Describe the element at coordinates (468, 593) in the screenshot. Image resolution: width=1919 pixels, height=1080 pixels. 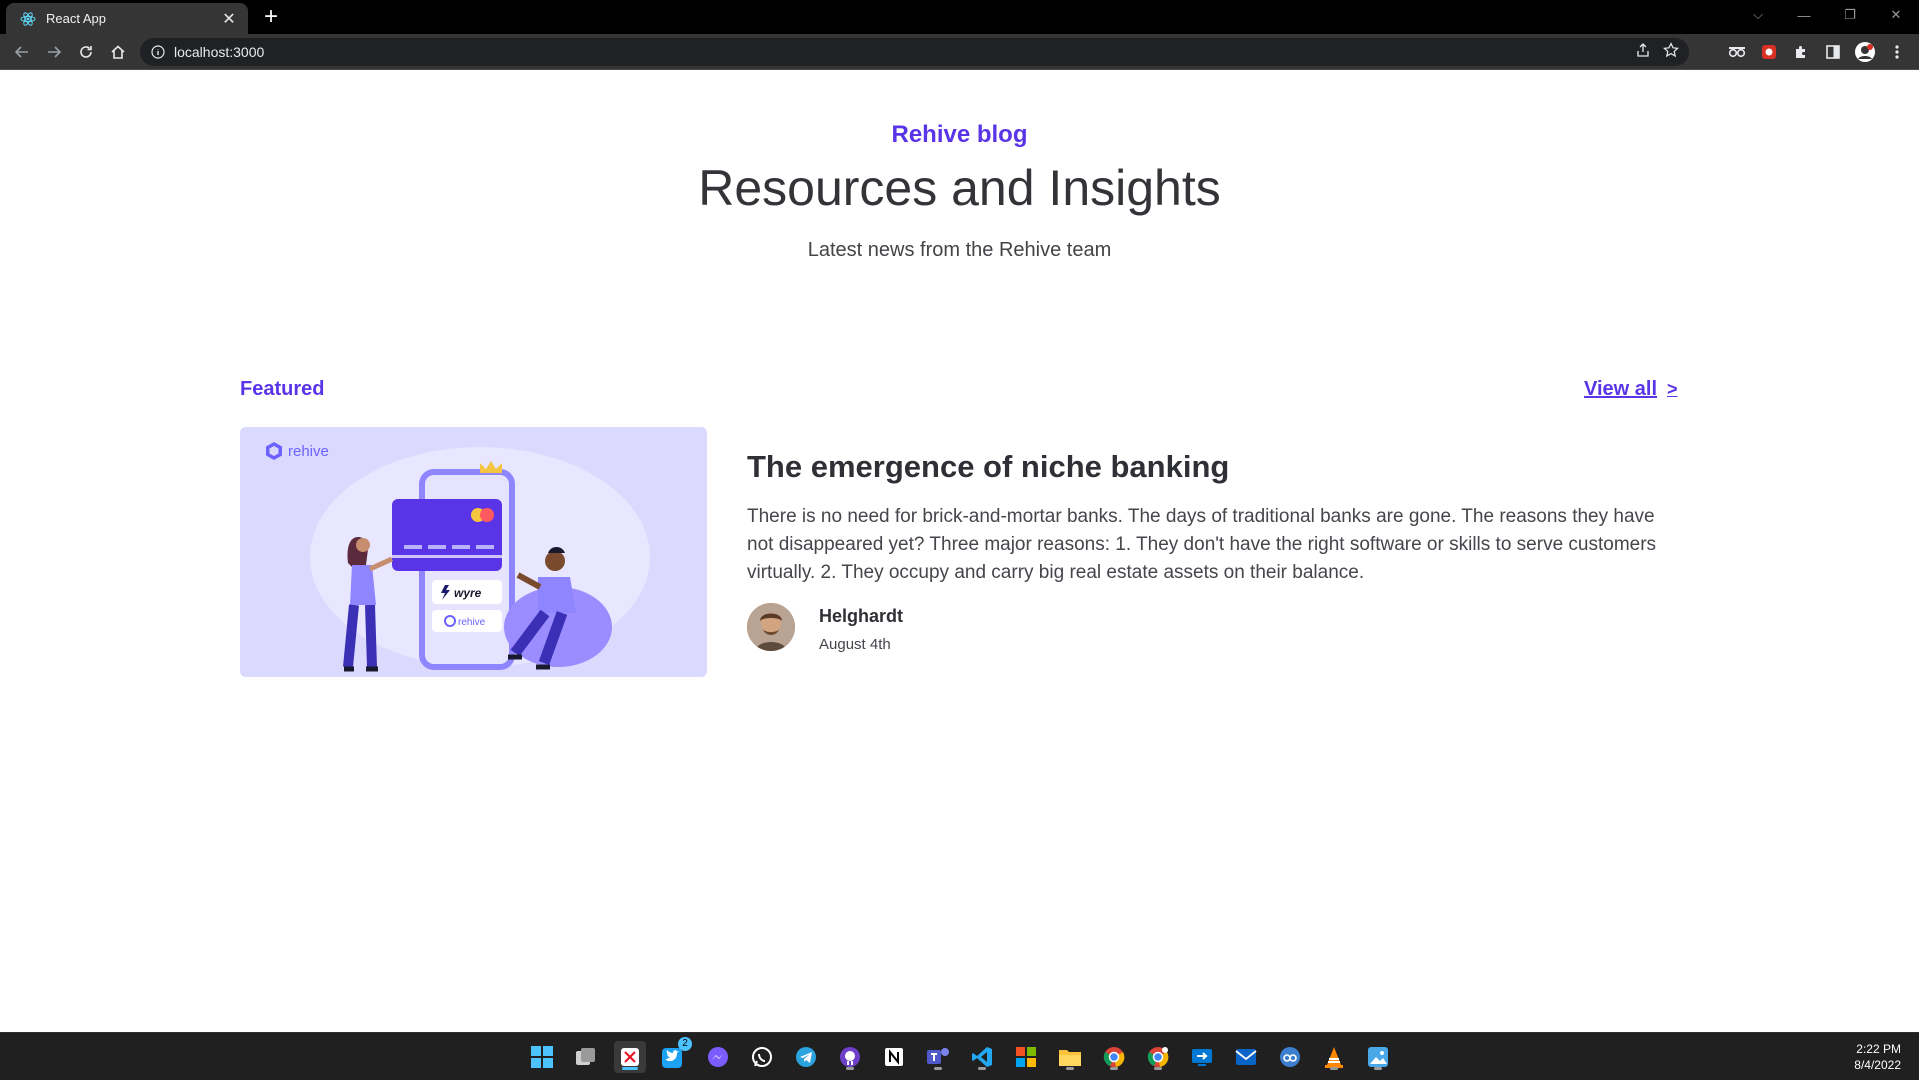
I see `image-card-wyre-text: wyre` at that location.